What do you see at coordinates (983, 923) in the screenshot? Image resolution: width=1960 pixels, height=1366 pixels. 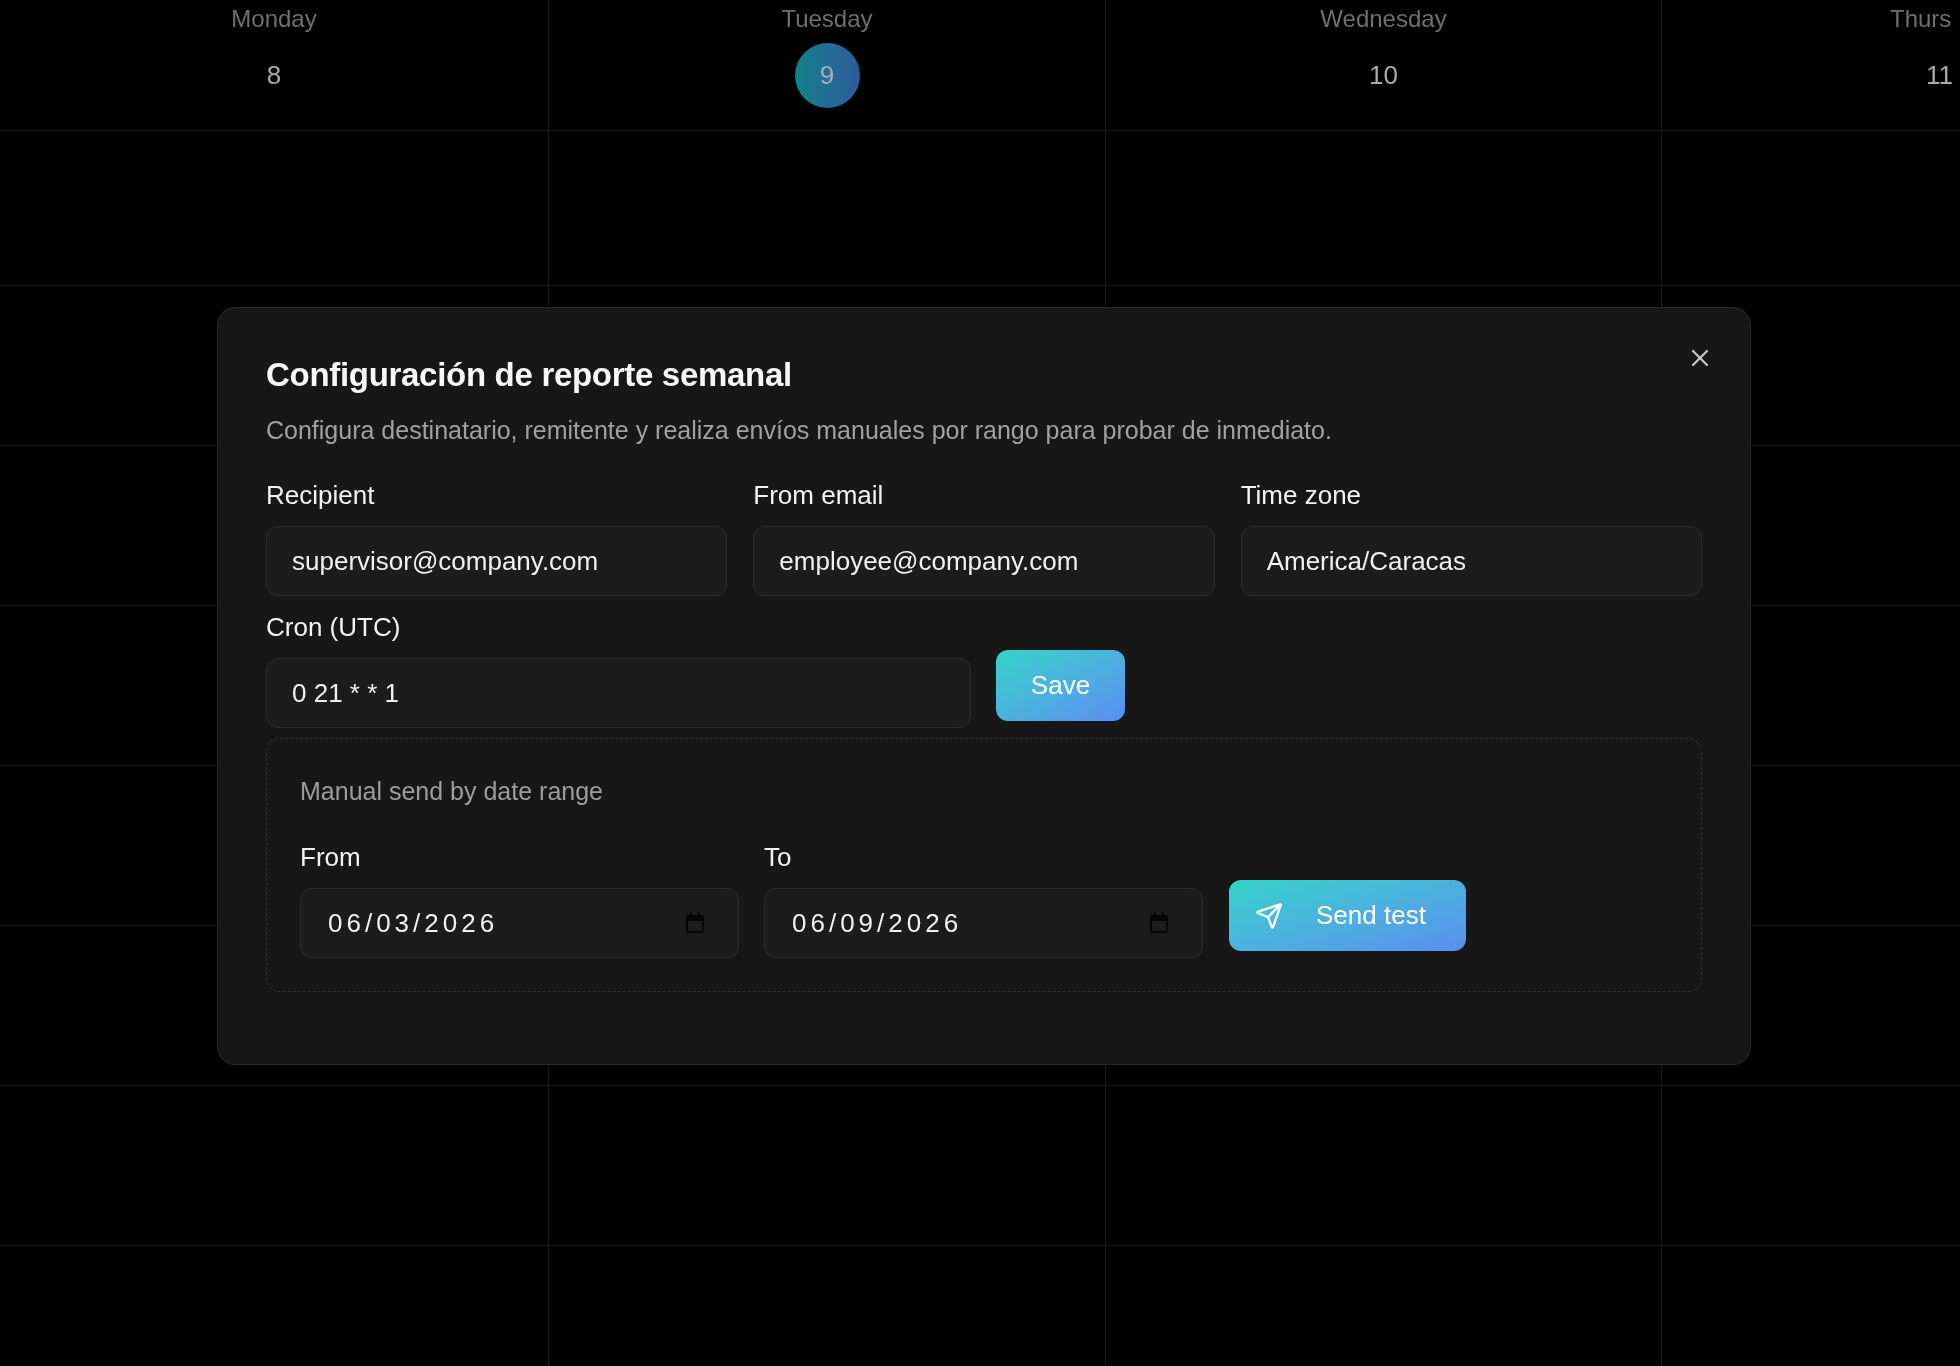 I see `date-input: 06/09/2026` at bounding box center [983, 923].